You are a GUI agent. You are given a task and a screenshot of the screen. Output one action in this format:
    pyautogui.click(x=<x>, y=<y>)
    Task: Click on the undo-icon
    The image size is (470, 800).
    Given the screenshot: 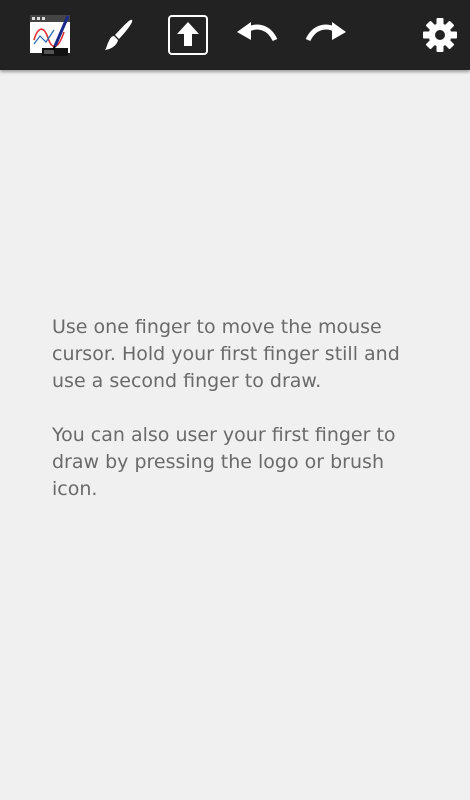 What is the action you would take?
    pyautogui.click(x=257, y=32)
    